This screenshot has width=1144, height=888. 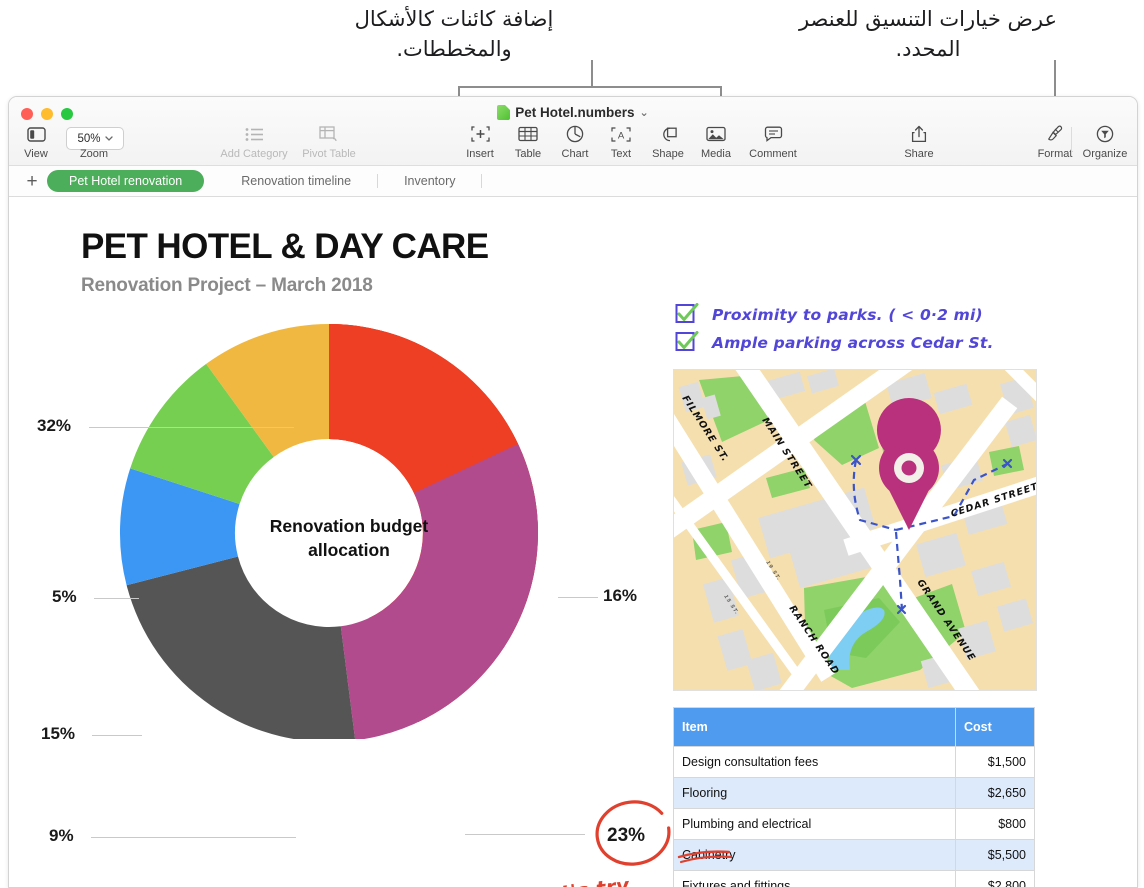 What do you see at coordinates (117, 735) in the screenshot?
I see `leader-line-flooring` at bounding box center [117, 735].